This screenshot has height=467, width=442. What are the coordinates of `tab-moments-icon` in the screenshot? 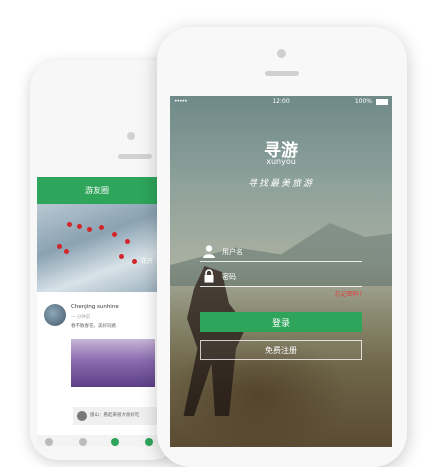 It's located at (115, 442).